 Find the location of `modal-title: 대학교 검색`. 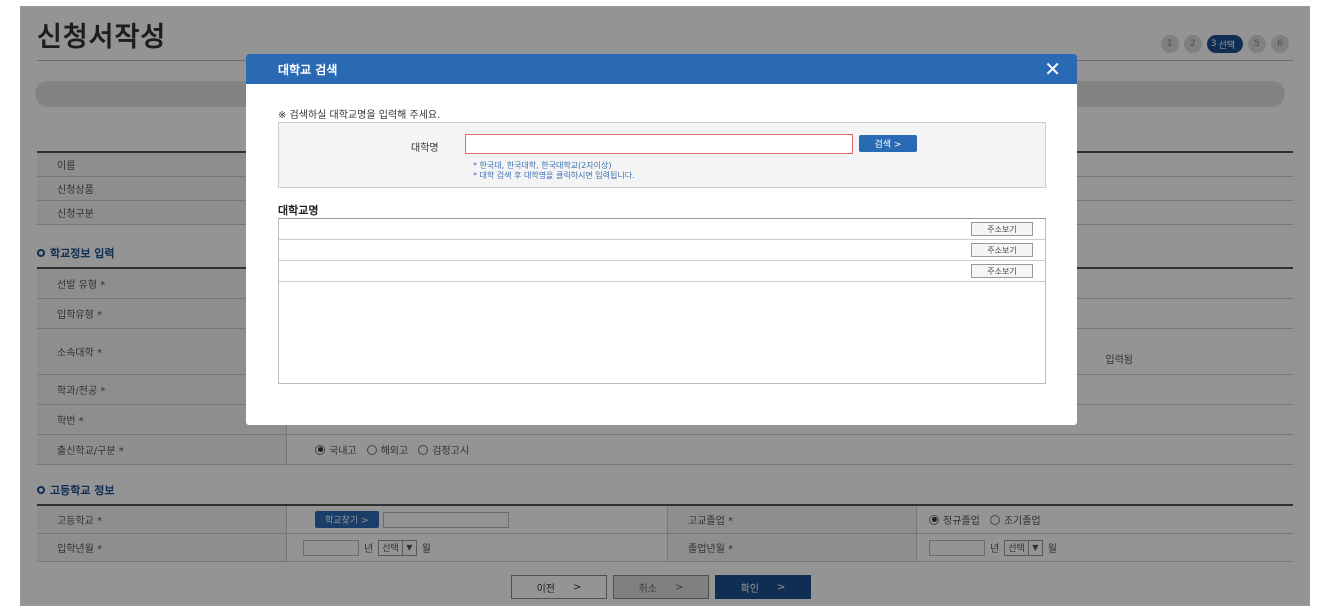

modal-title: 대학교 검색 is located at coordinates (308, 69).